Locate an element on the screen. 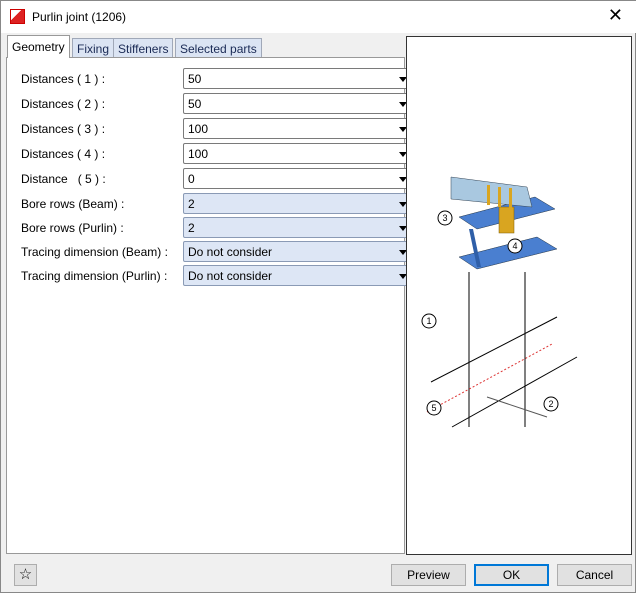 This screenshot has width=636, height=593. svg-text: 4 is located at coordinates (514, 246).